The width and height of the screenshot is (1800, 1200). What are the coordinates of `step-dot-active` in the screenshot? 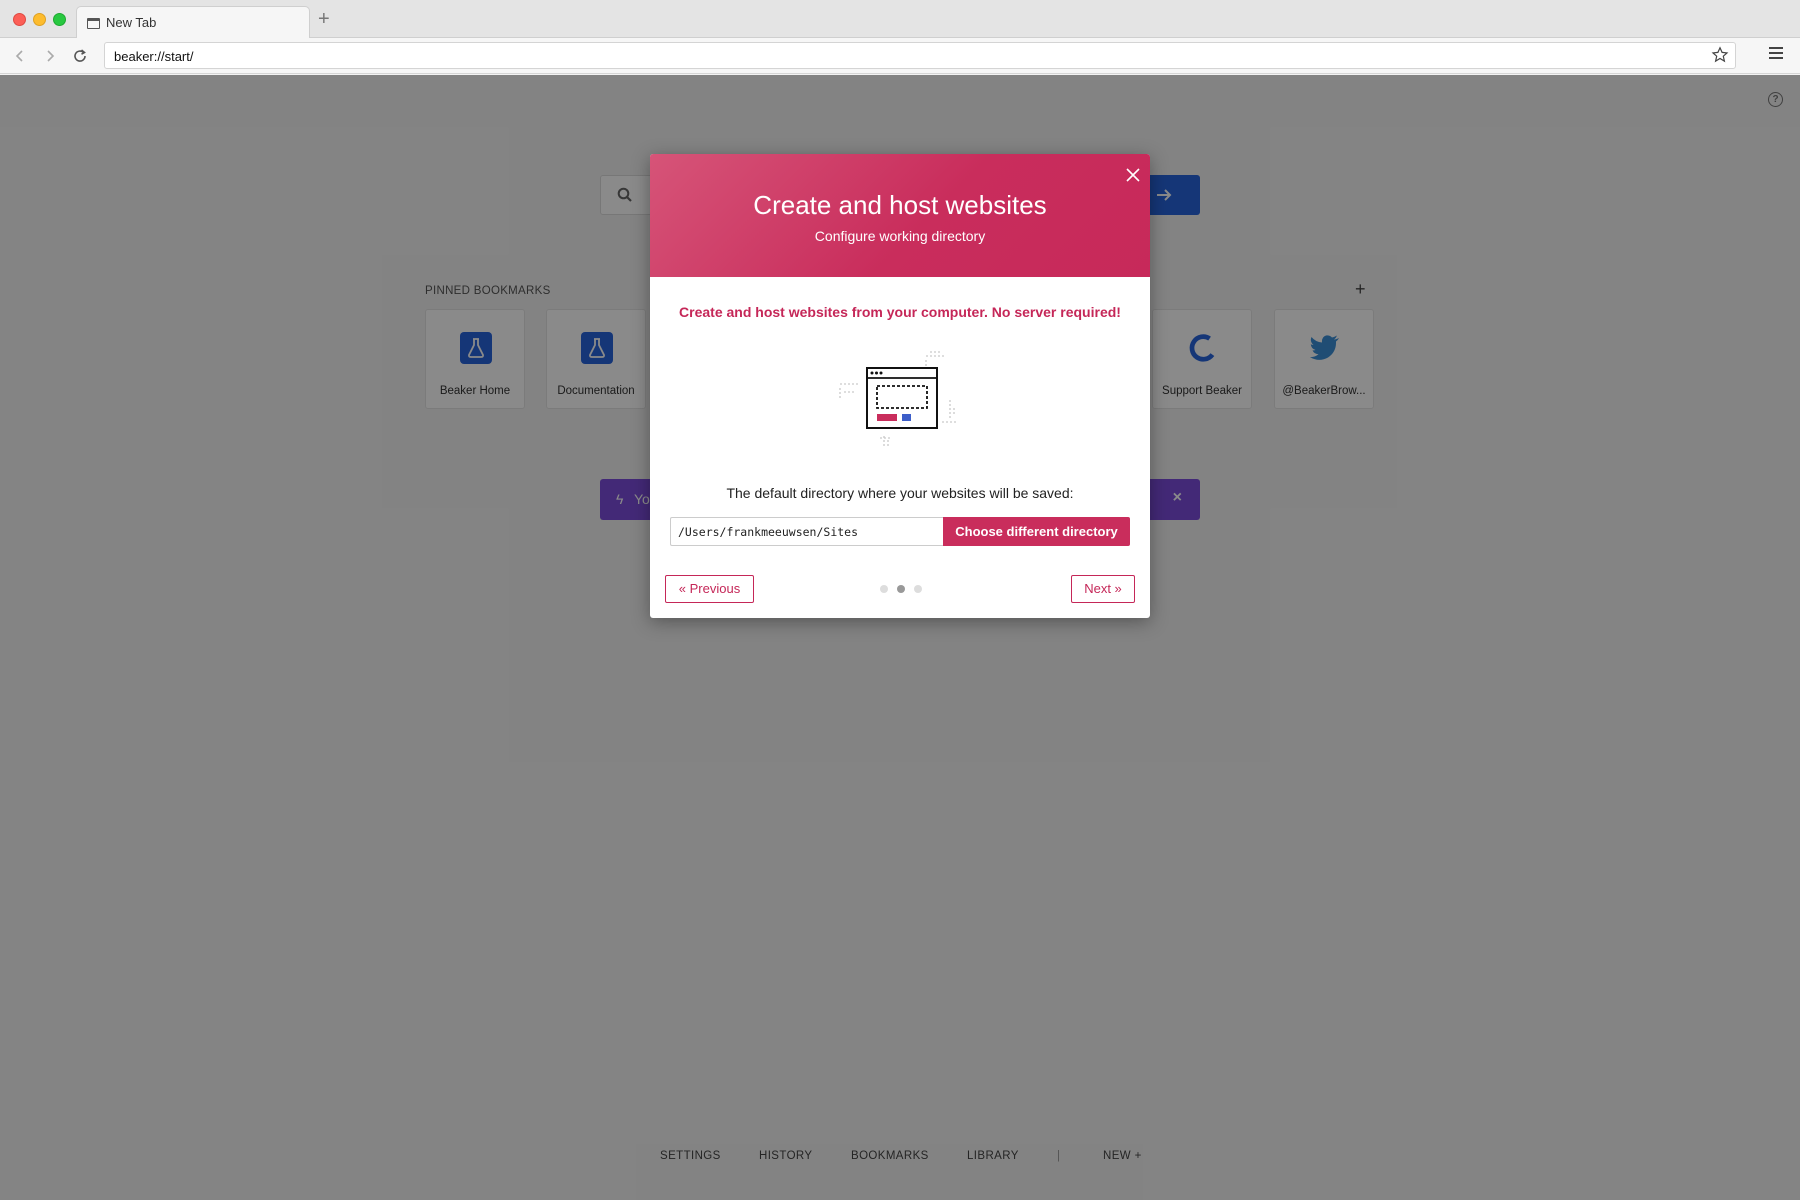 It's located at (901, 589).